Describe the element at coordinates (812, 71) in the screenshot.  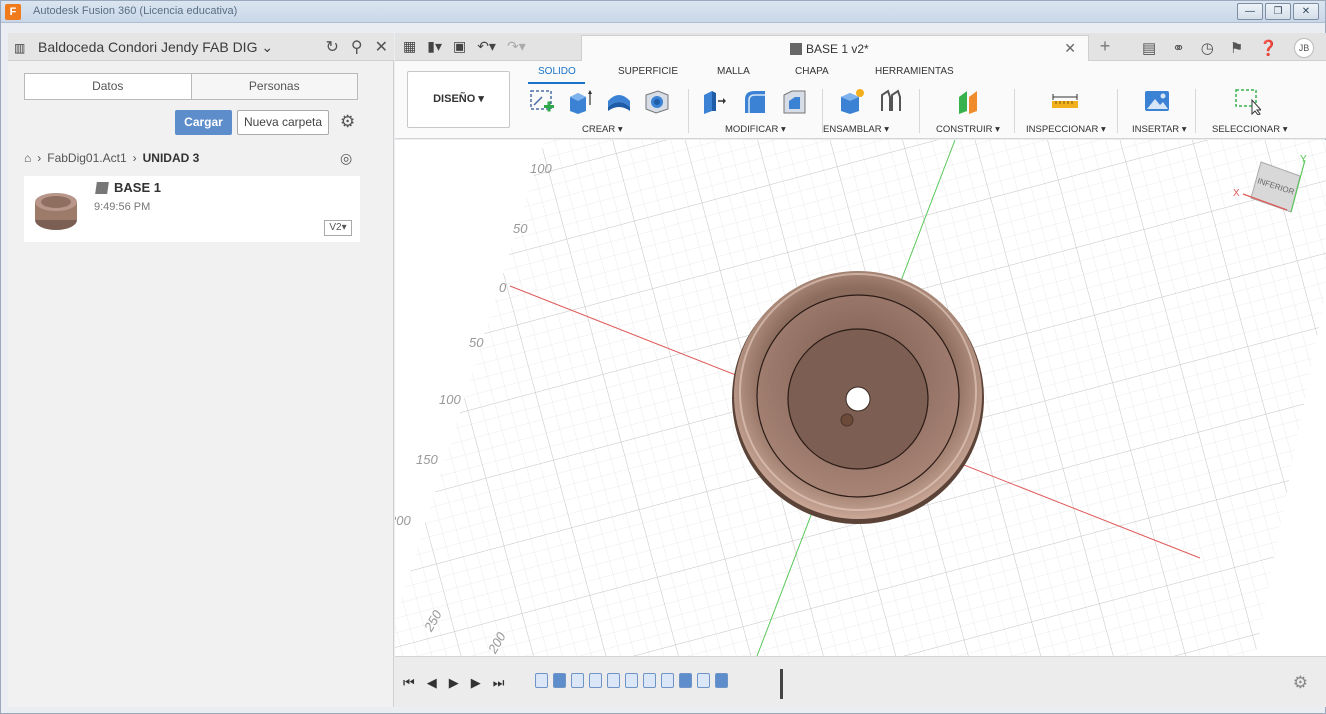
I see `tab-chapa: CHAPA` at that location.